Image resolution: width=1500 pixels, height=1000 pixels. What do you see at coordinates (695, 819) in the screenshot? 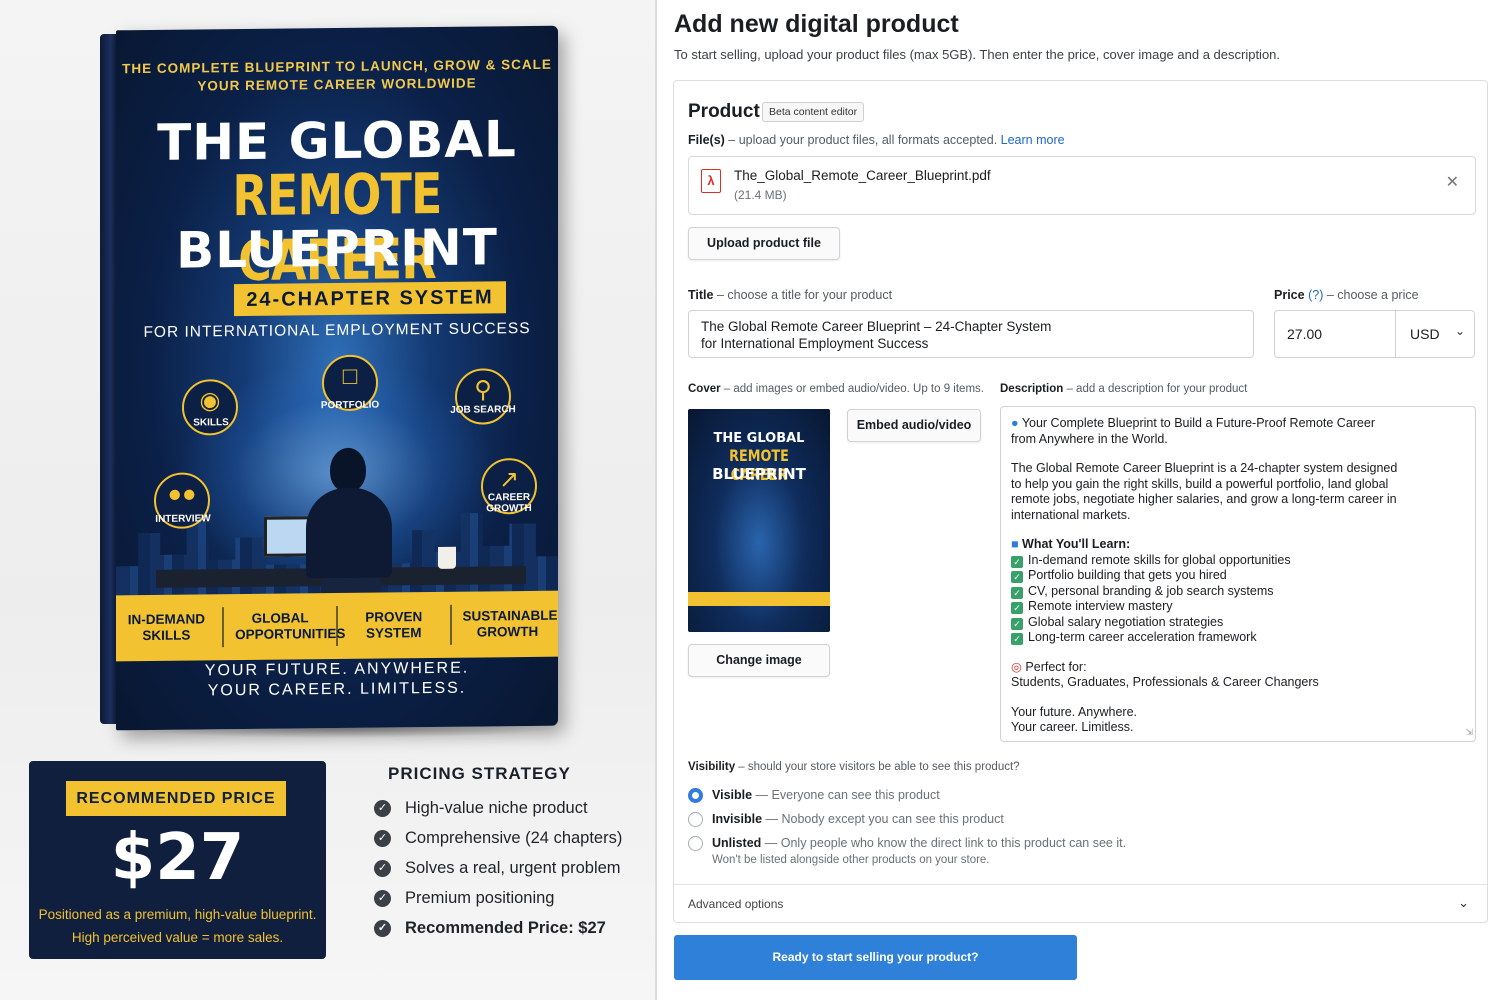
I see `visibility-invisible-radio` at bounding box center [695, 819].